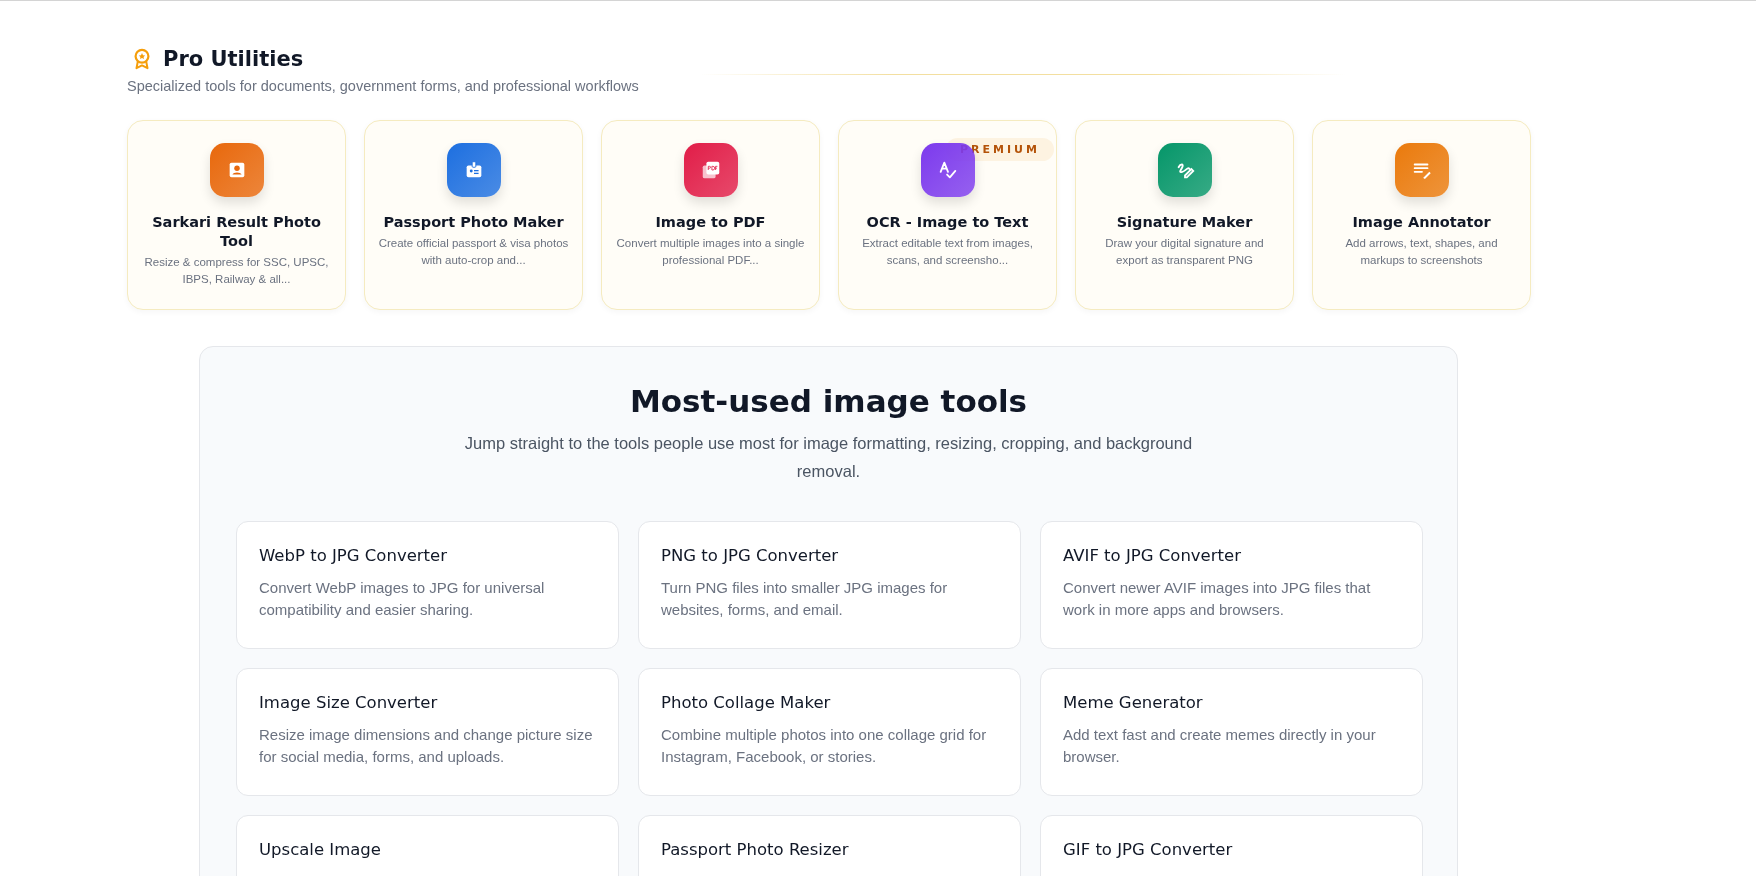 Image resolution: width=1756 pixels, height=876 pixels. I want to click on tool-card: AVIF to JPG Converter Convert newer AVIF images into JPG files that work in more apps and browsers., so click(1231, 585).